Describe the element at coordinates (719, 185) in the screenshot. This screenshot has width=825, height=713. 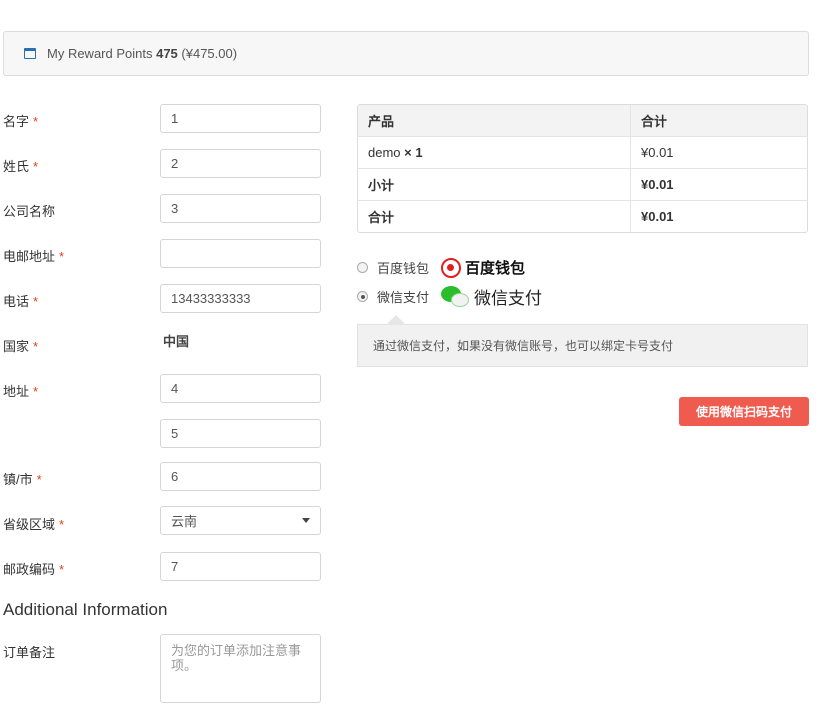
I see `subtotal-value: ¥0.01` at that location.